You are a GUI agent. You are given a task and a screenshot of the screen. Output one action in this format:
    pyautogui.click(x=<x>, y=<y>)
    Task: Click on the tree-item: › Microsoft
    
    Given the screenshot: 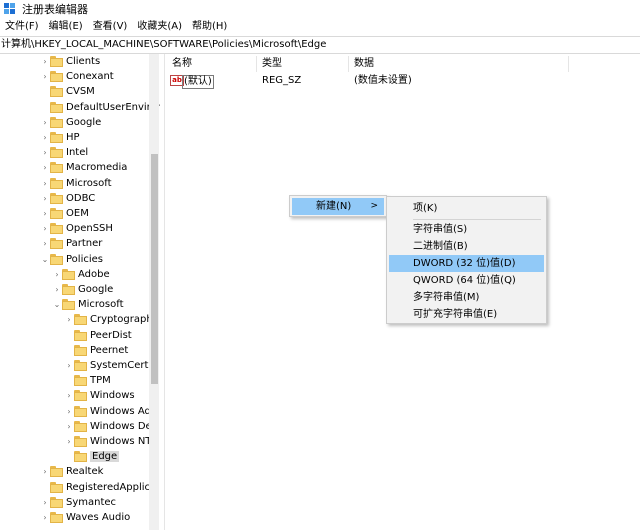 What is the action you would take?
    pyautogui.click(x=76, y=183)
    